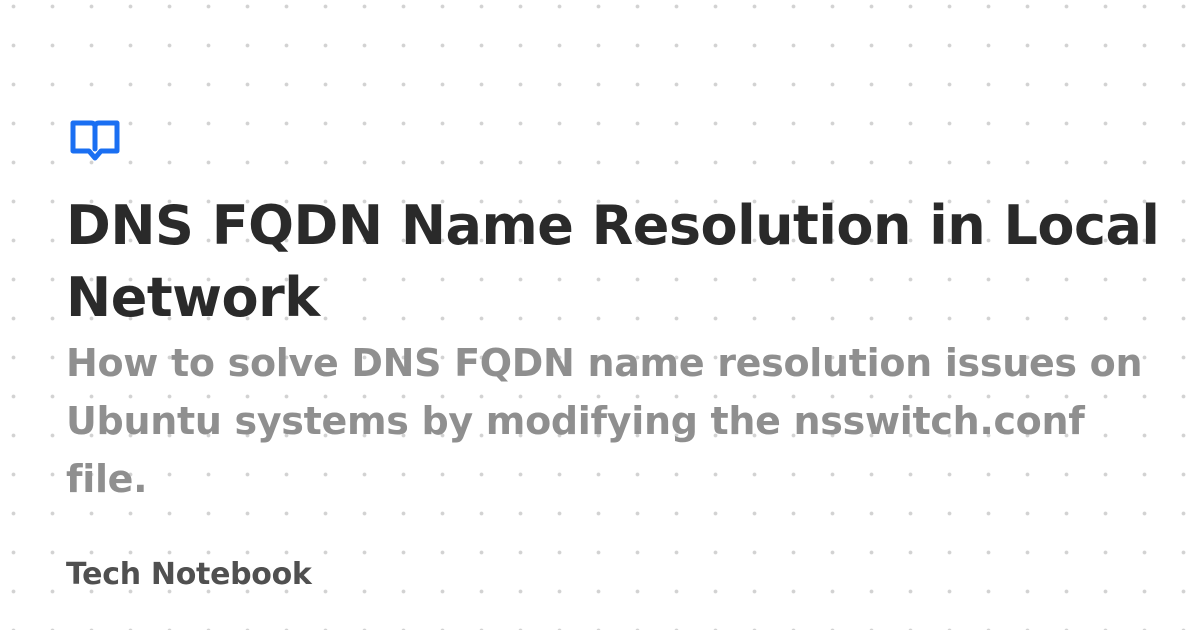 The width and height of the screenshot is (1200, 630). What do you see at coordinates (189, 574) in the screenshot?
I see `site-name: Tech Notebook` at bounding box center [189, 574].